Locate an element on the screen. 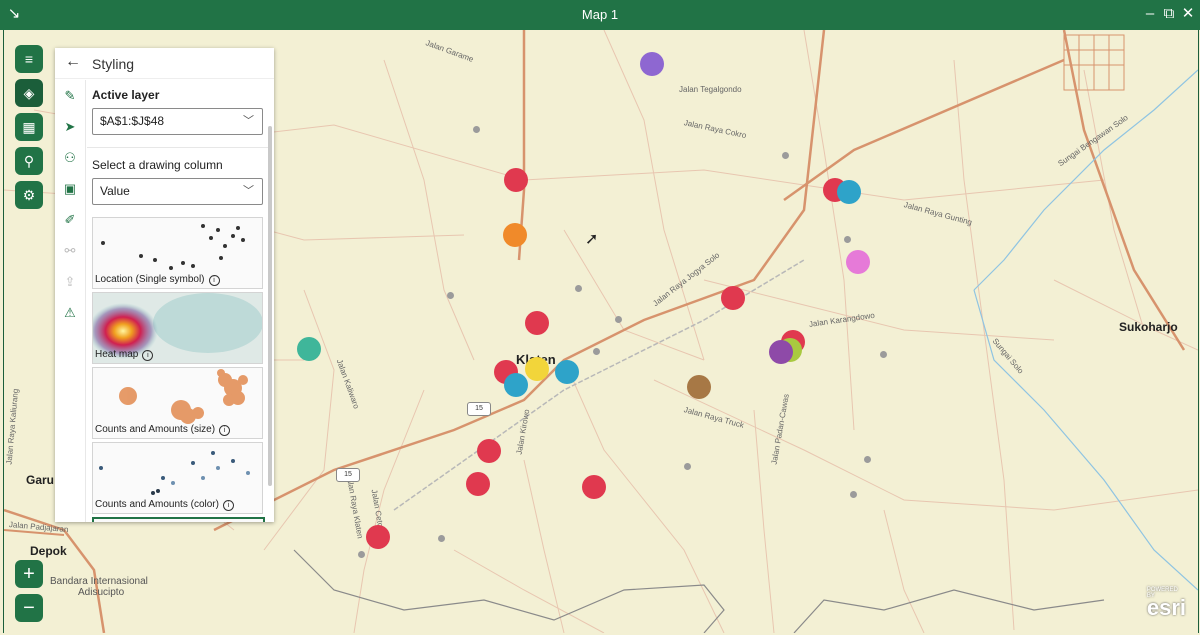 The height and width of the screenshot is (635, 1200). style-option-label: Heat map i is located at coordinates (124, 355).